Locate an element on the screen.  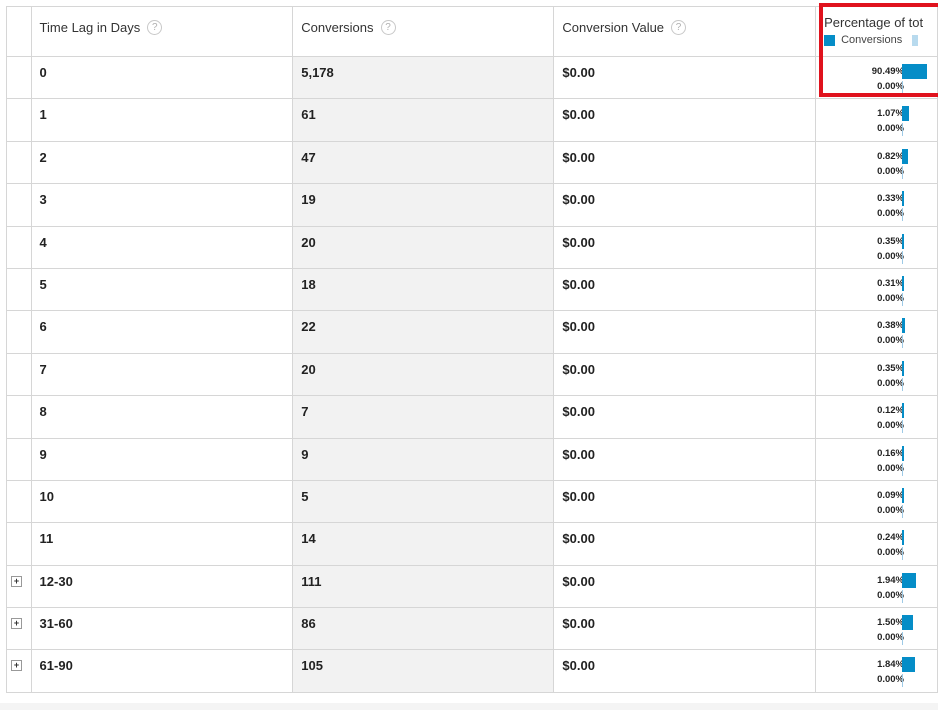
conversions-cell: 47 is located at coordinates (423, 162).